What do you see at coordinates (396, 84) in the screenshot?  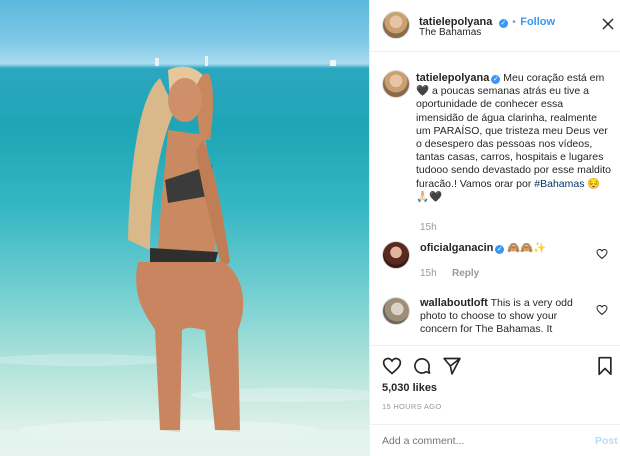 I see `caption-avatar` at bounding box center [396, 84].